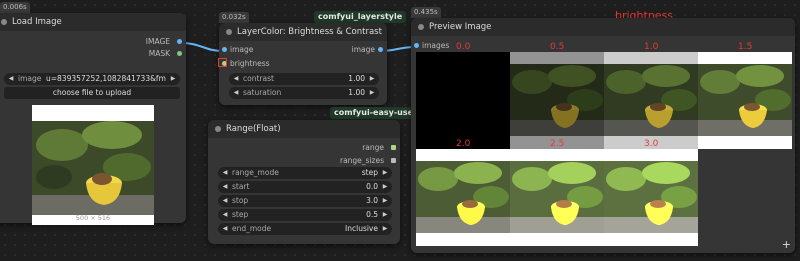  I want to click on image-widget-label: image, so click(30, 78).